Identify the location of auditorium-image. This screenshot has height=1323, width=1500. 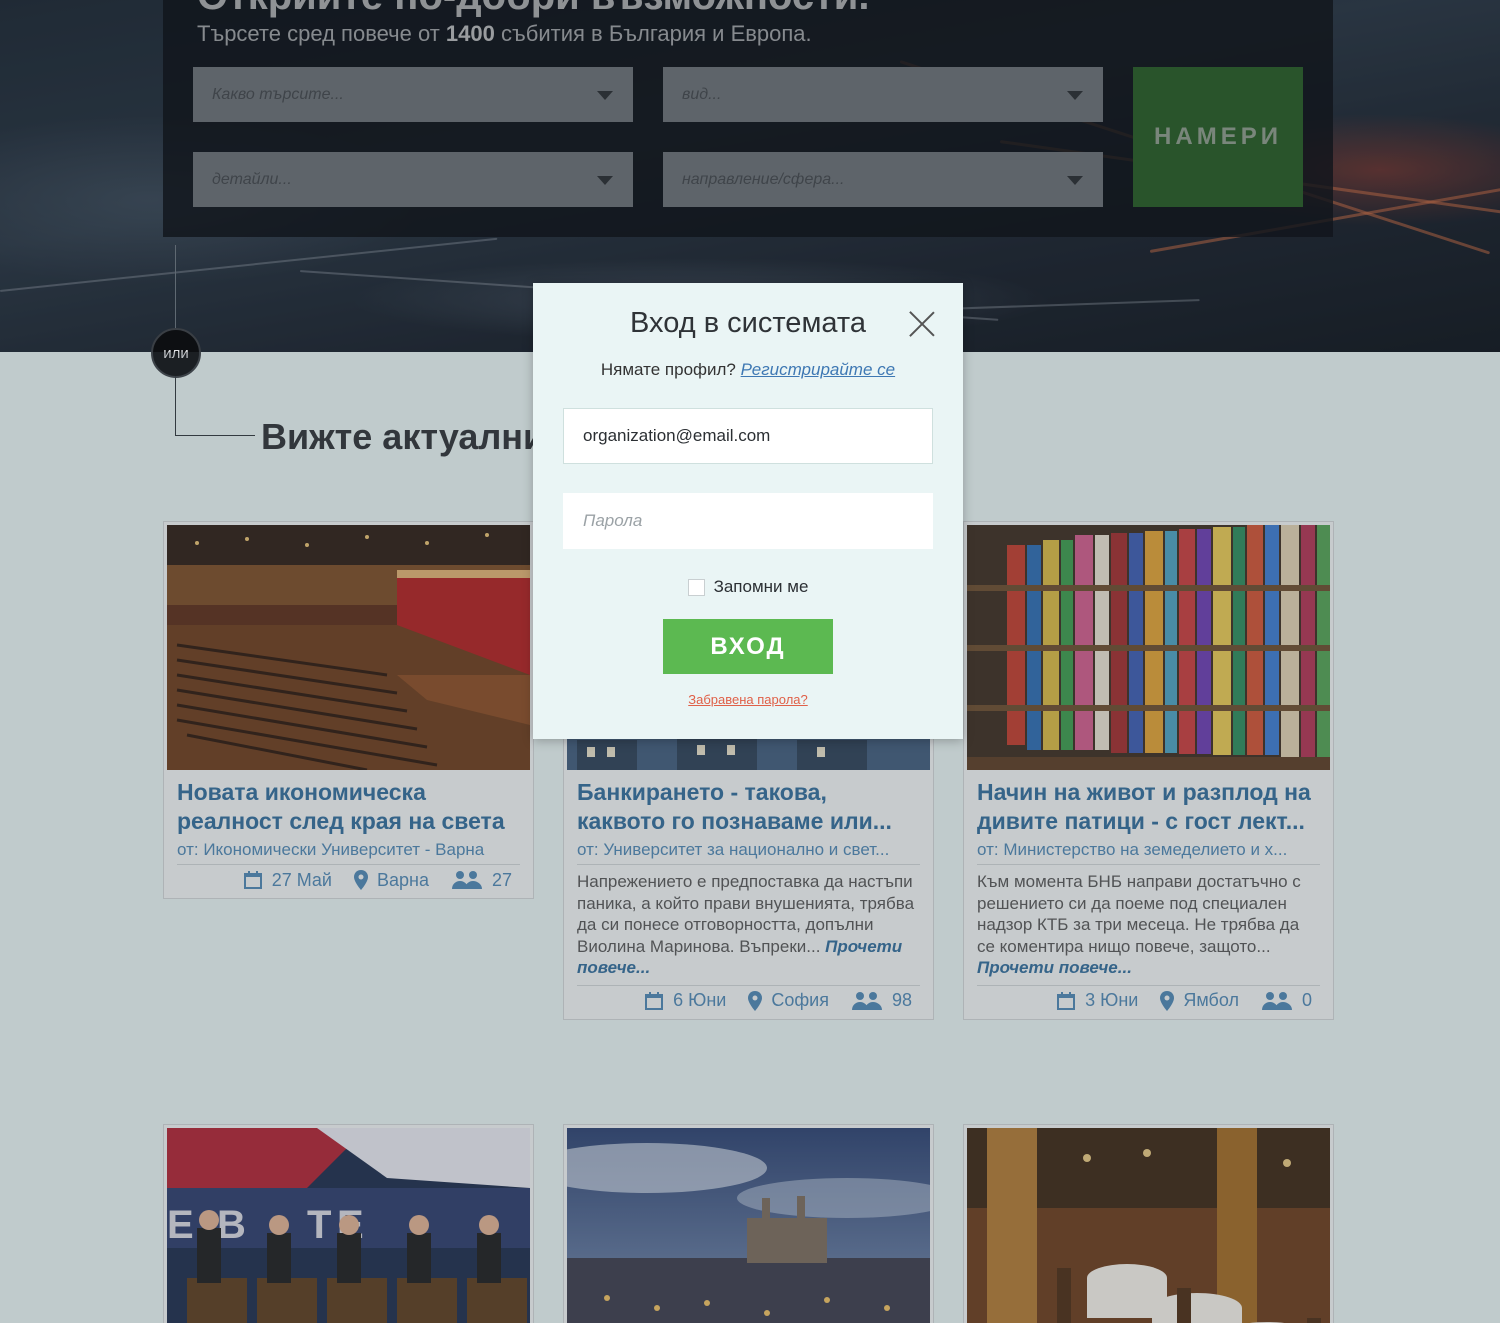
(348, 647).